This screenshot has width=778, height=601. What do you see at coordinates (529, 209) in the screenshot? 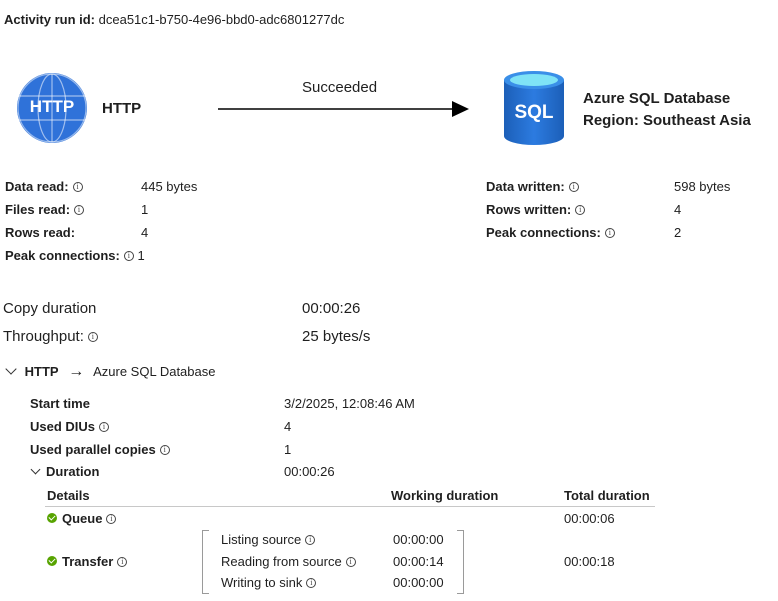
I see `rows-written-label-text: Rows written:` at bounding box center [529, 209].